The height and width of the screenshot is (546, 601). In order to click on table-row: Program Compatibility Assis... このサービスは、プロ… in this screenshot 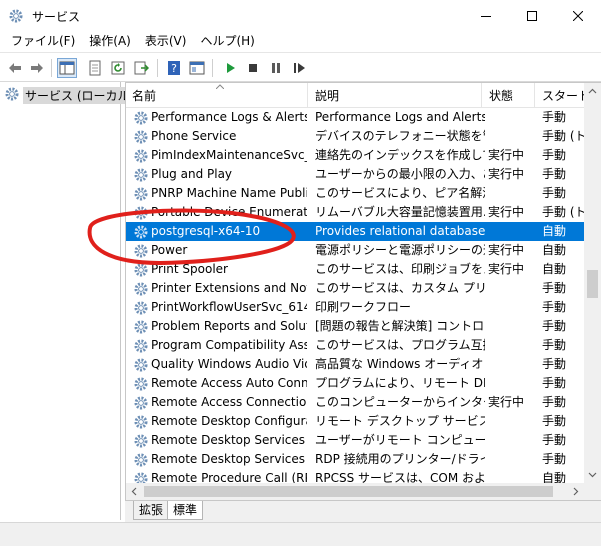, I will do `click(356, 345)`.